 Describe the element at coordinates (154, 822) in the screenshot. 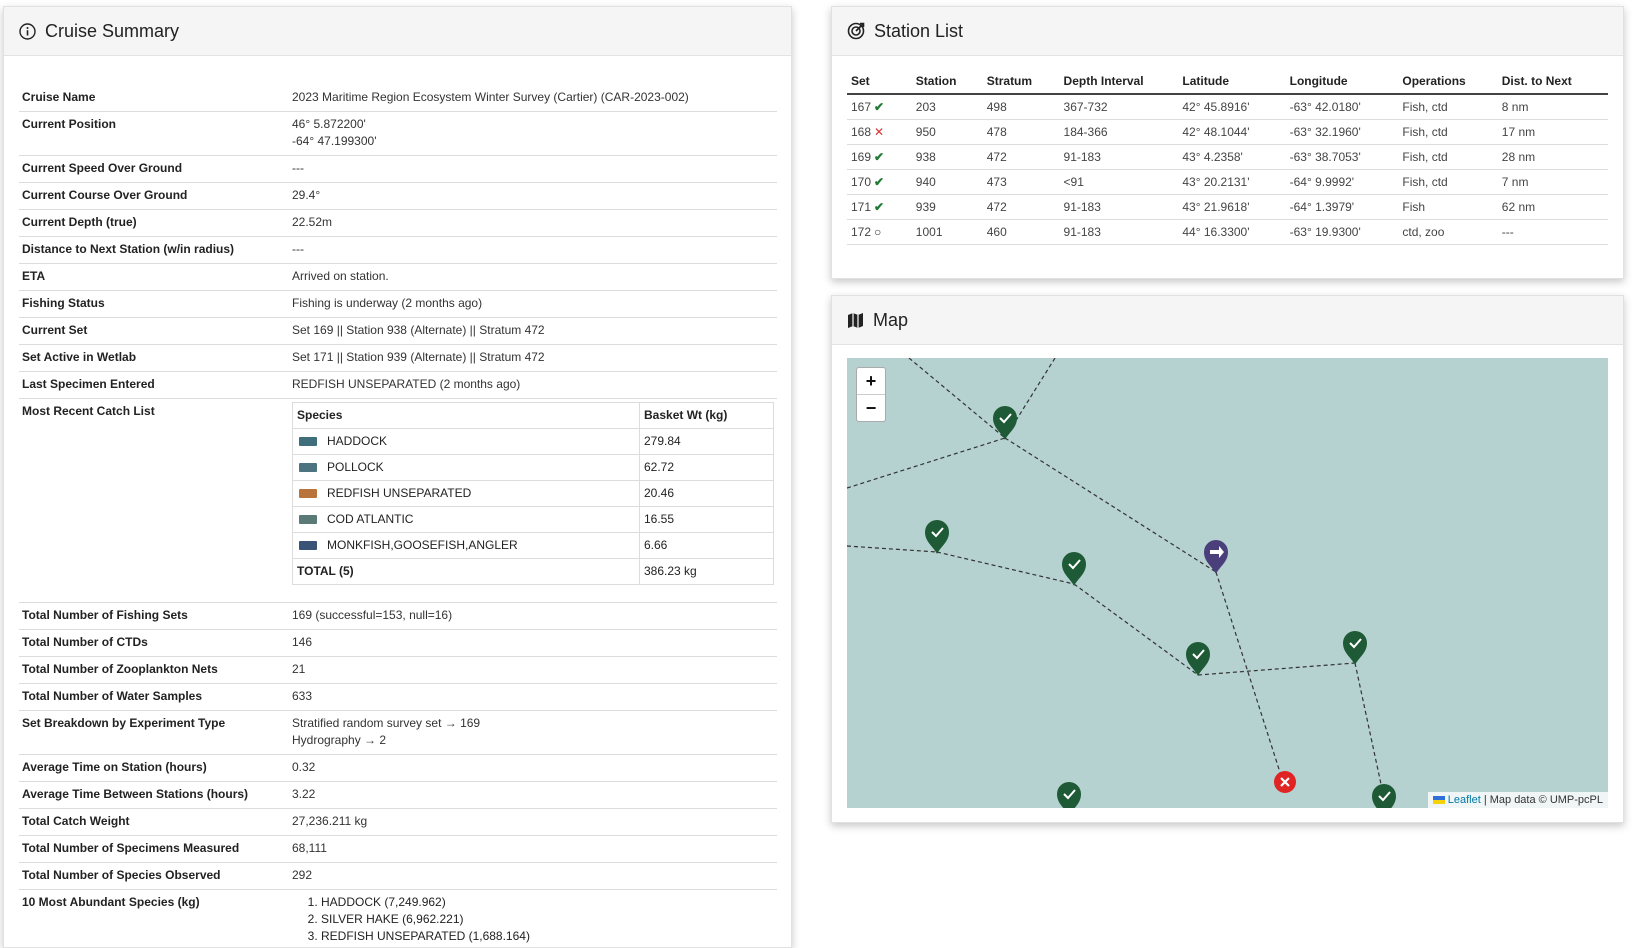

I see `summary-label: Total Catch Weight` at that location.